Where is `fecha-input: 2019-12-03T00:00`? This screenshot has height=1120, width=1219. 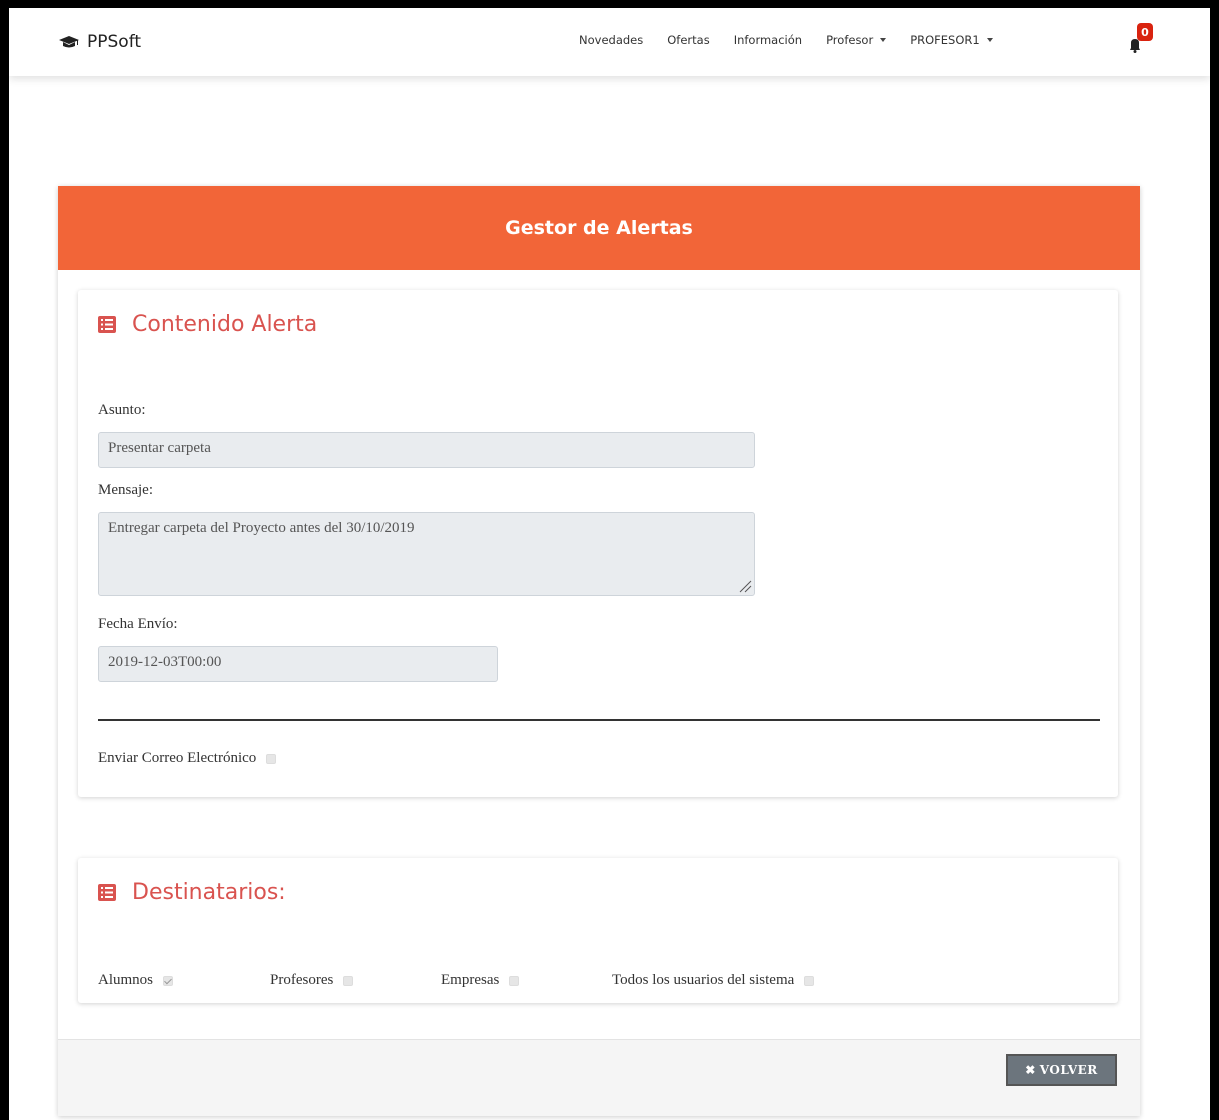
fecha-input: 2019-12-03T00:00 is located at coordinates (298, 664).